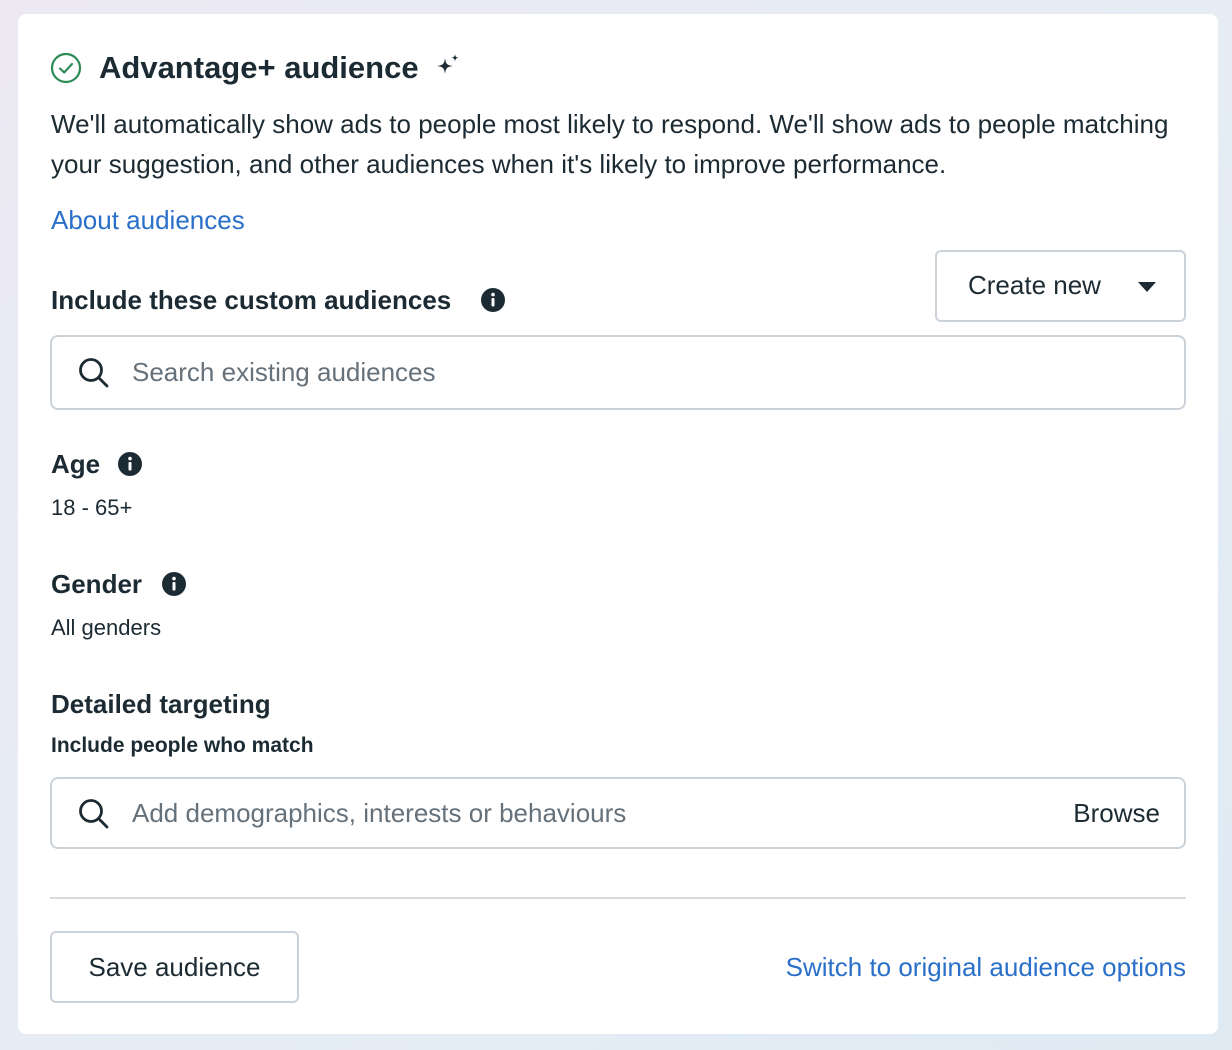 The image size is (1232, 1050). What do you see at coordinates (174, 967) in the screenshot?
I see `save-audience-button: Save audience` at bounding box center [174, 967].